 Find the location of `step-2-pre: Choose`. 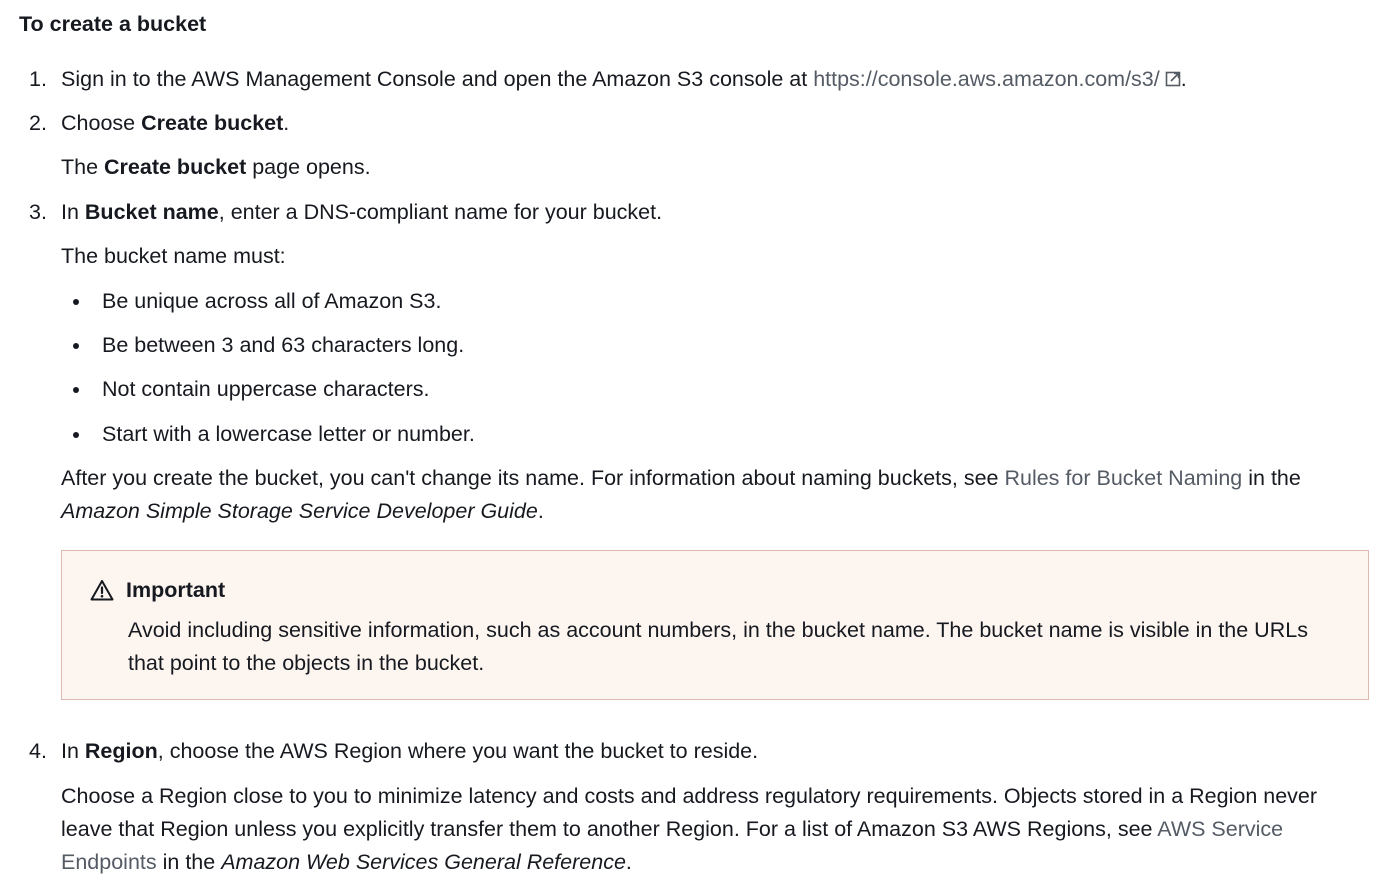

step-2-pre: Choose is located at coordinates (101, 123).